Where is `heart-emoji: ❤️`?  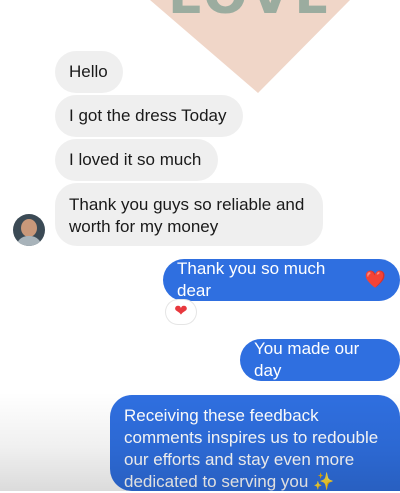 heart-emoji: ❤️ is located at coordinates (375, 279).